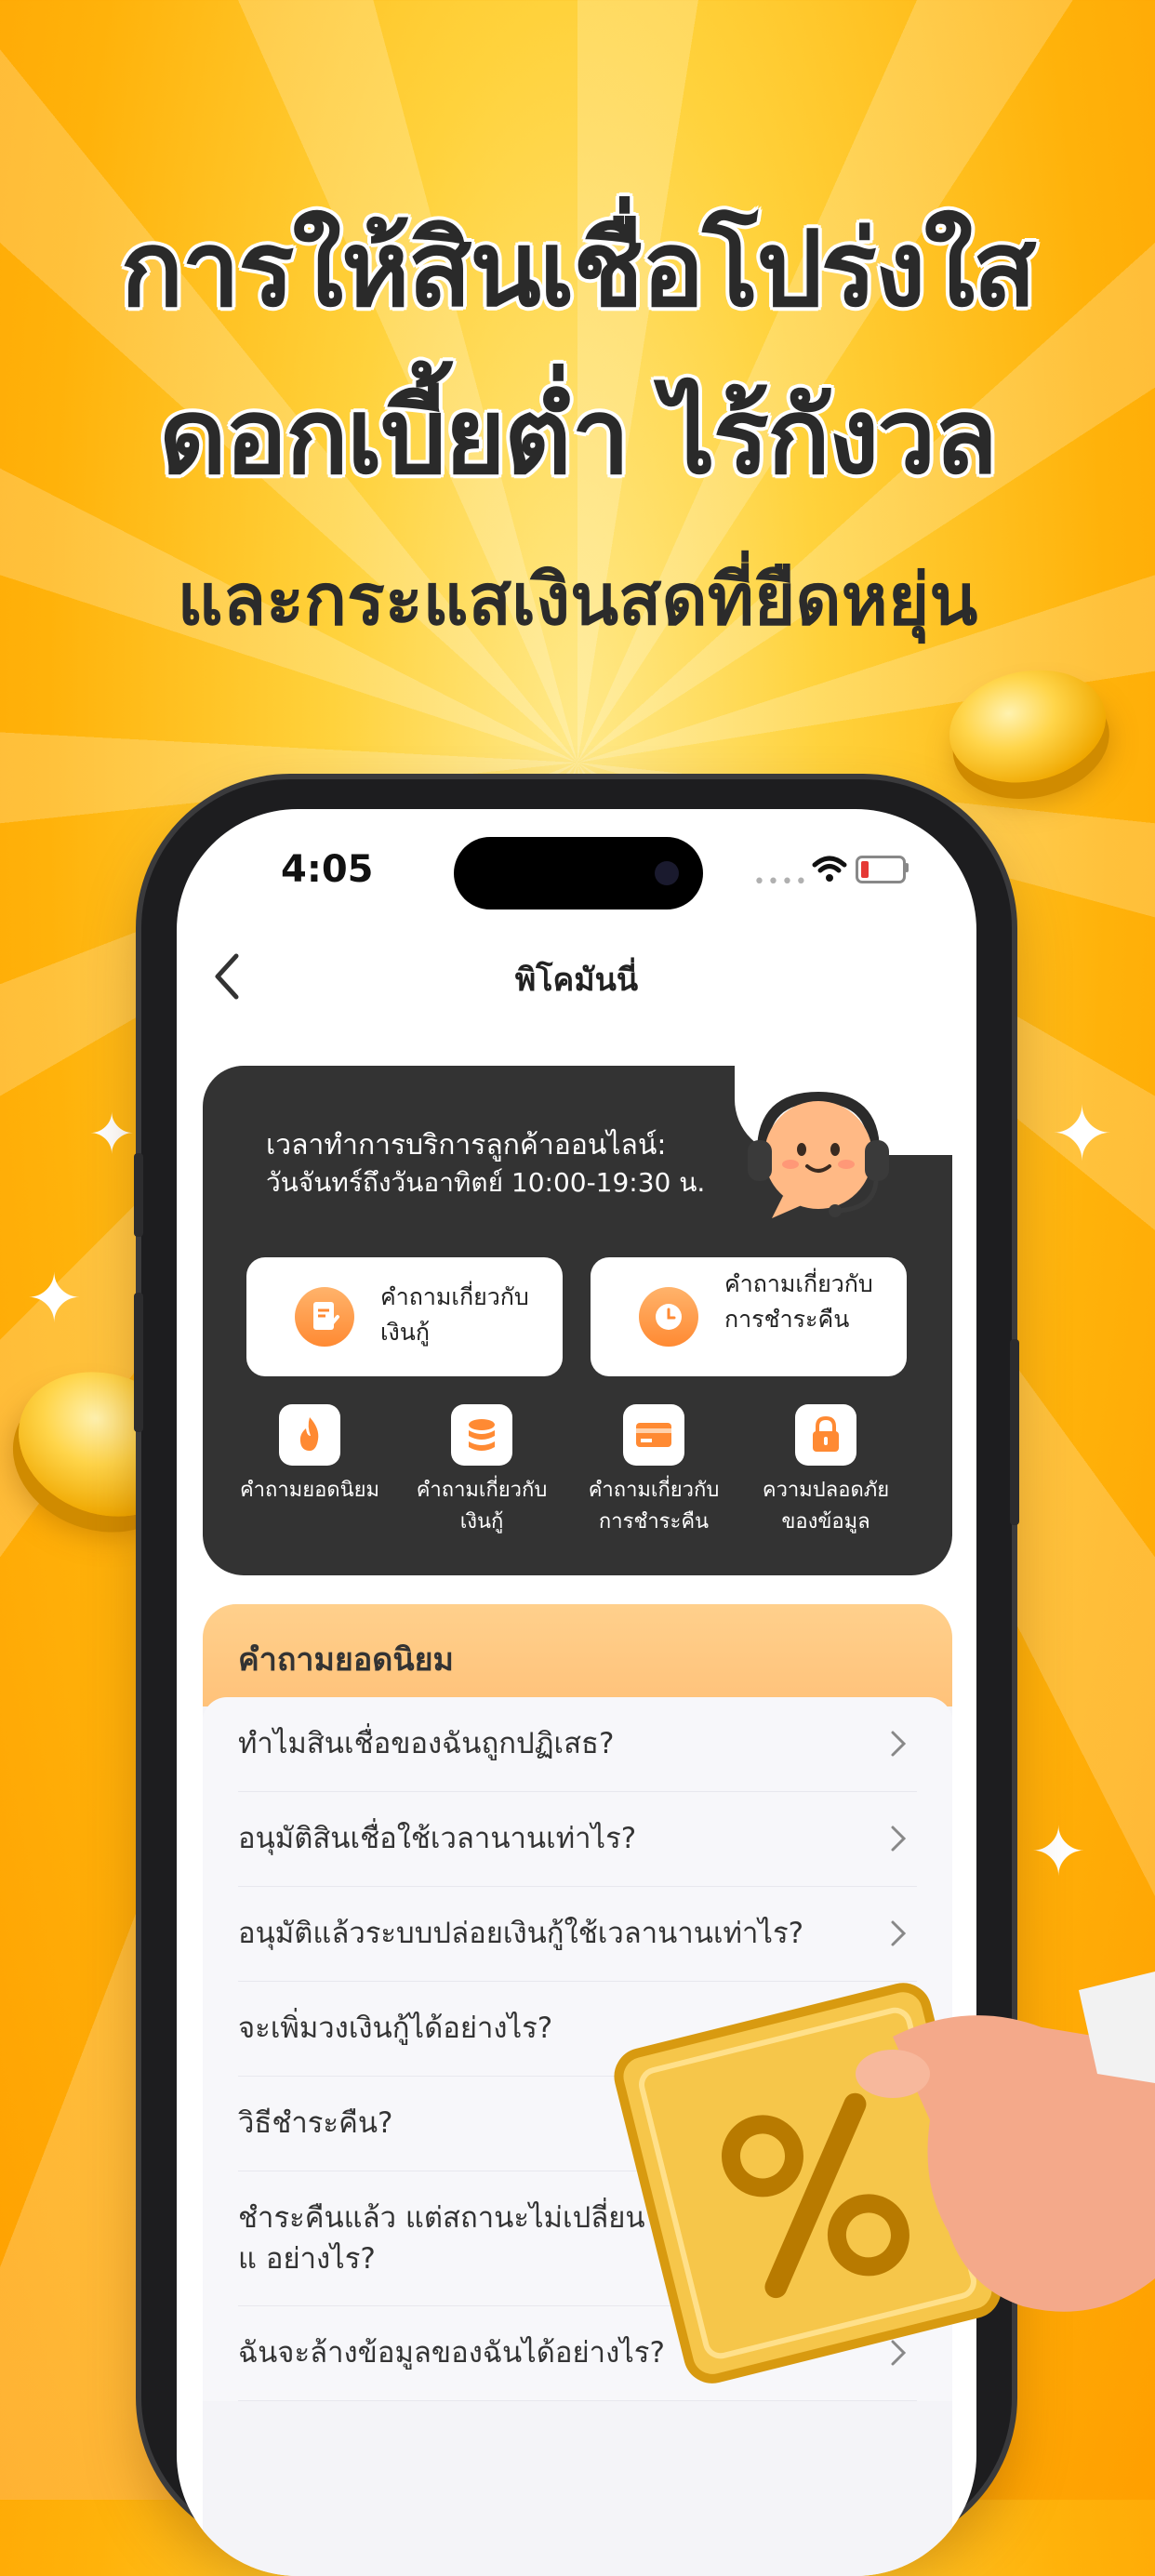  What do you see at coordinates (482, 1471) in the screenshot?
I see `category-loan: คำถามเกี่ยวกับเงินกู้` at bounding box center [482, 1471].